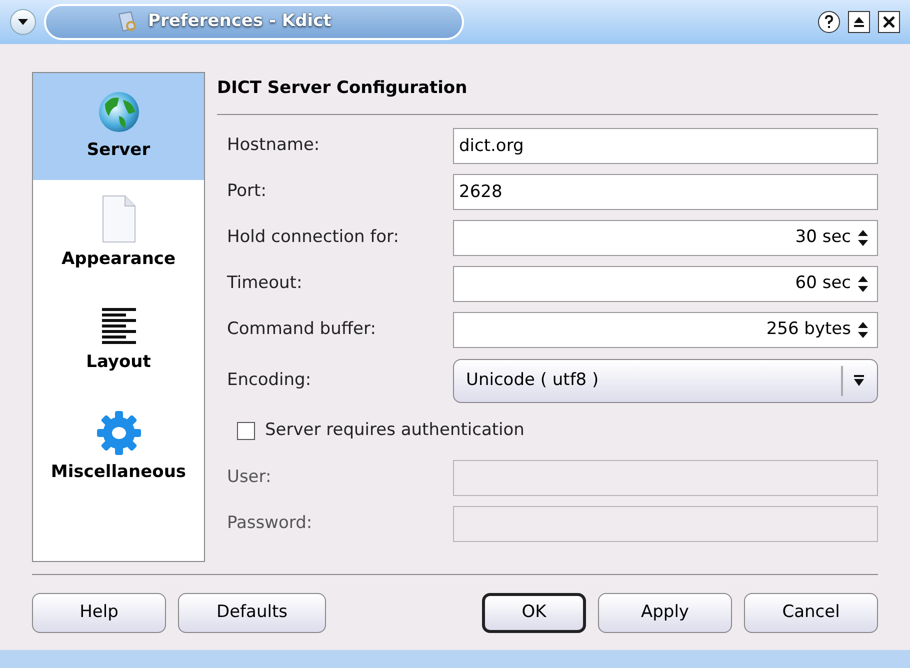 The width and height of the screenshot is (910, 668). What do you see at coordinates (665, 330) in the screenshot?
I see `spin-box: 256 bytes` at bounding box center [665, 330].